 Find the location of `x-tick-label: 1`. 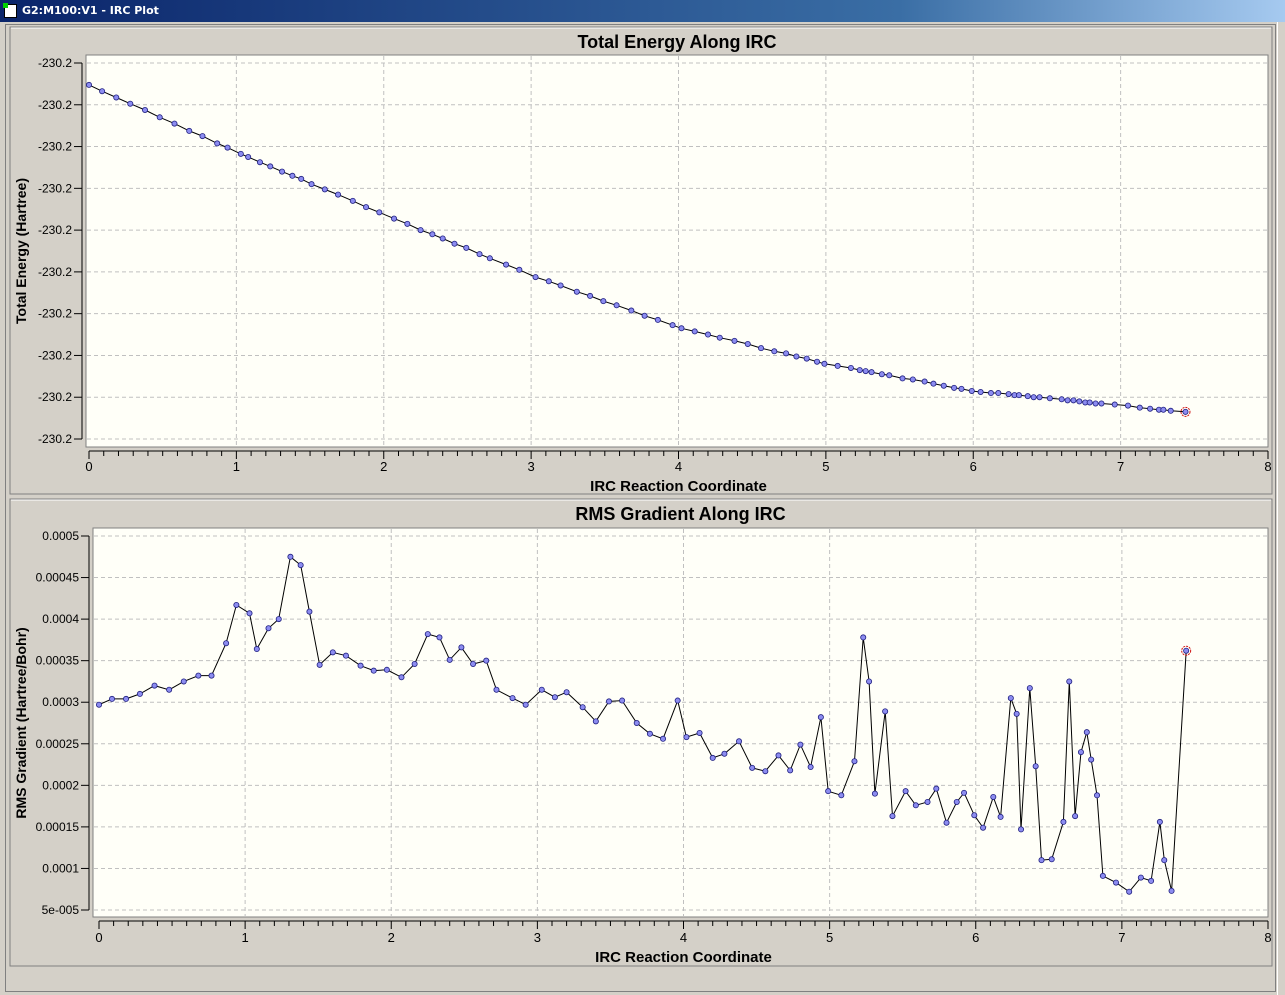

x-tick-label: 1 is located at coordinates (245, 937).